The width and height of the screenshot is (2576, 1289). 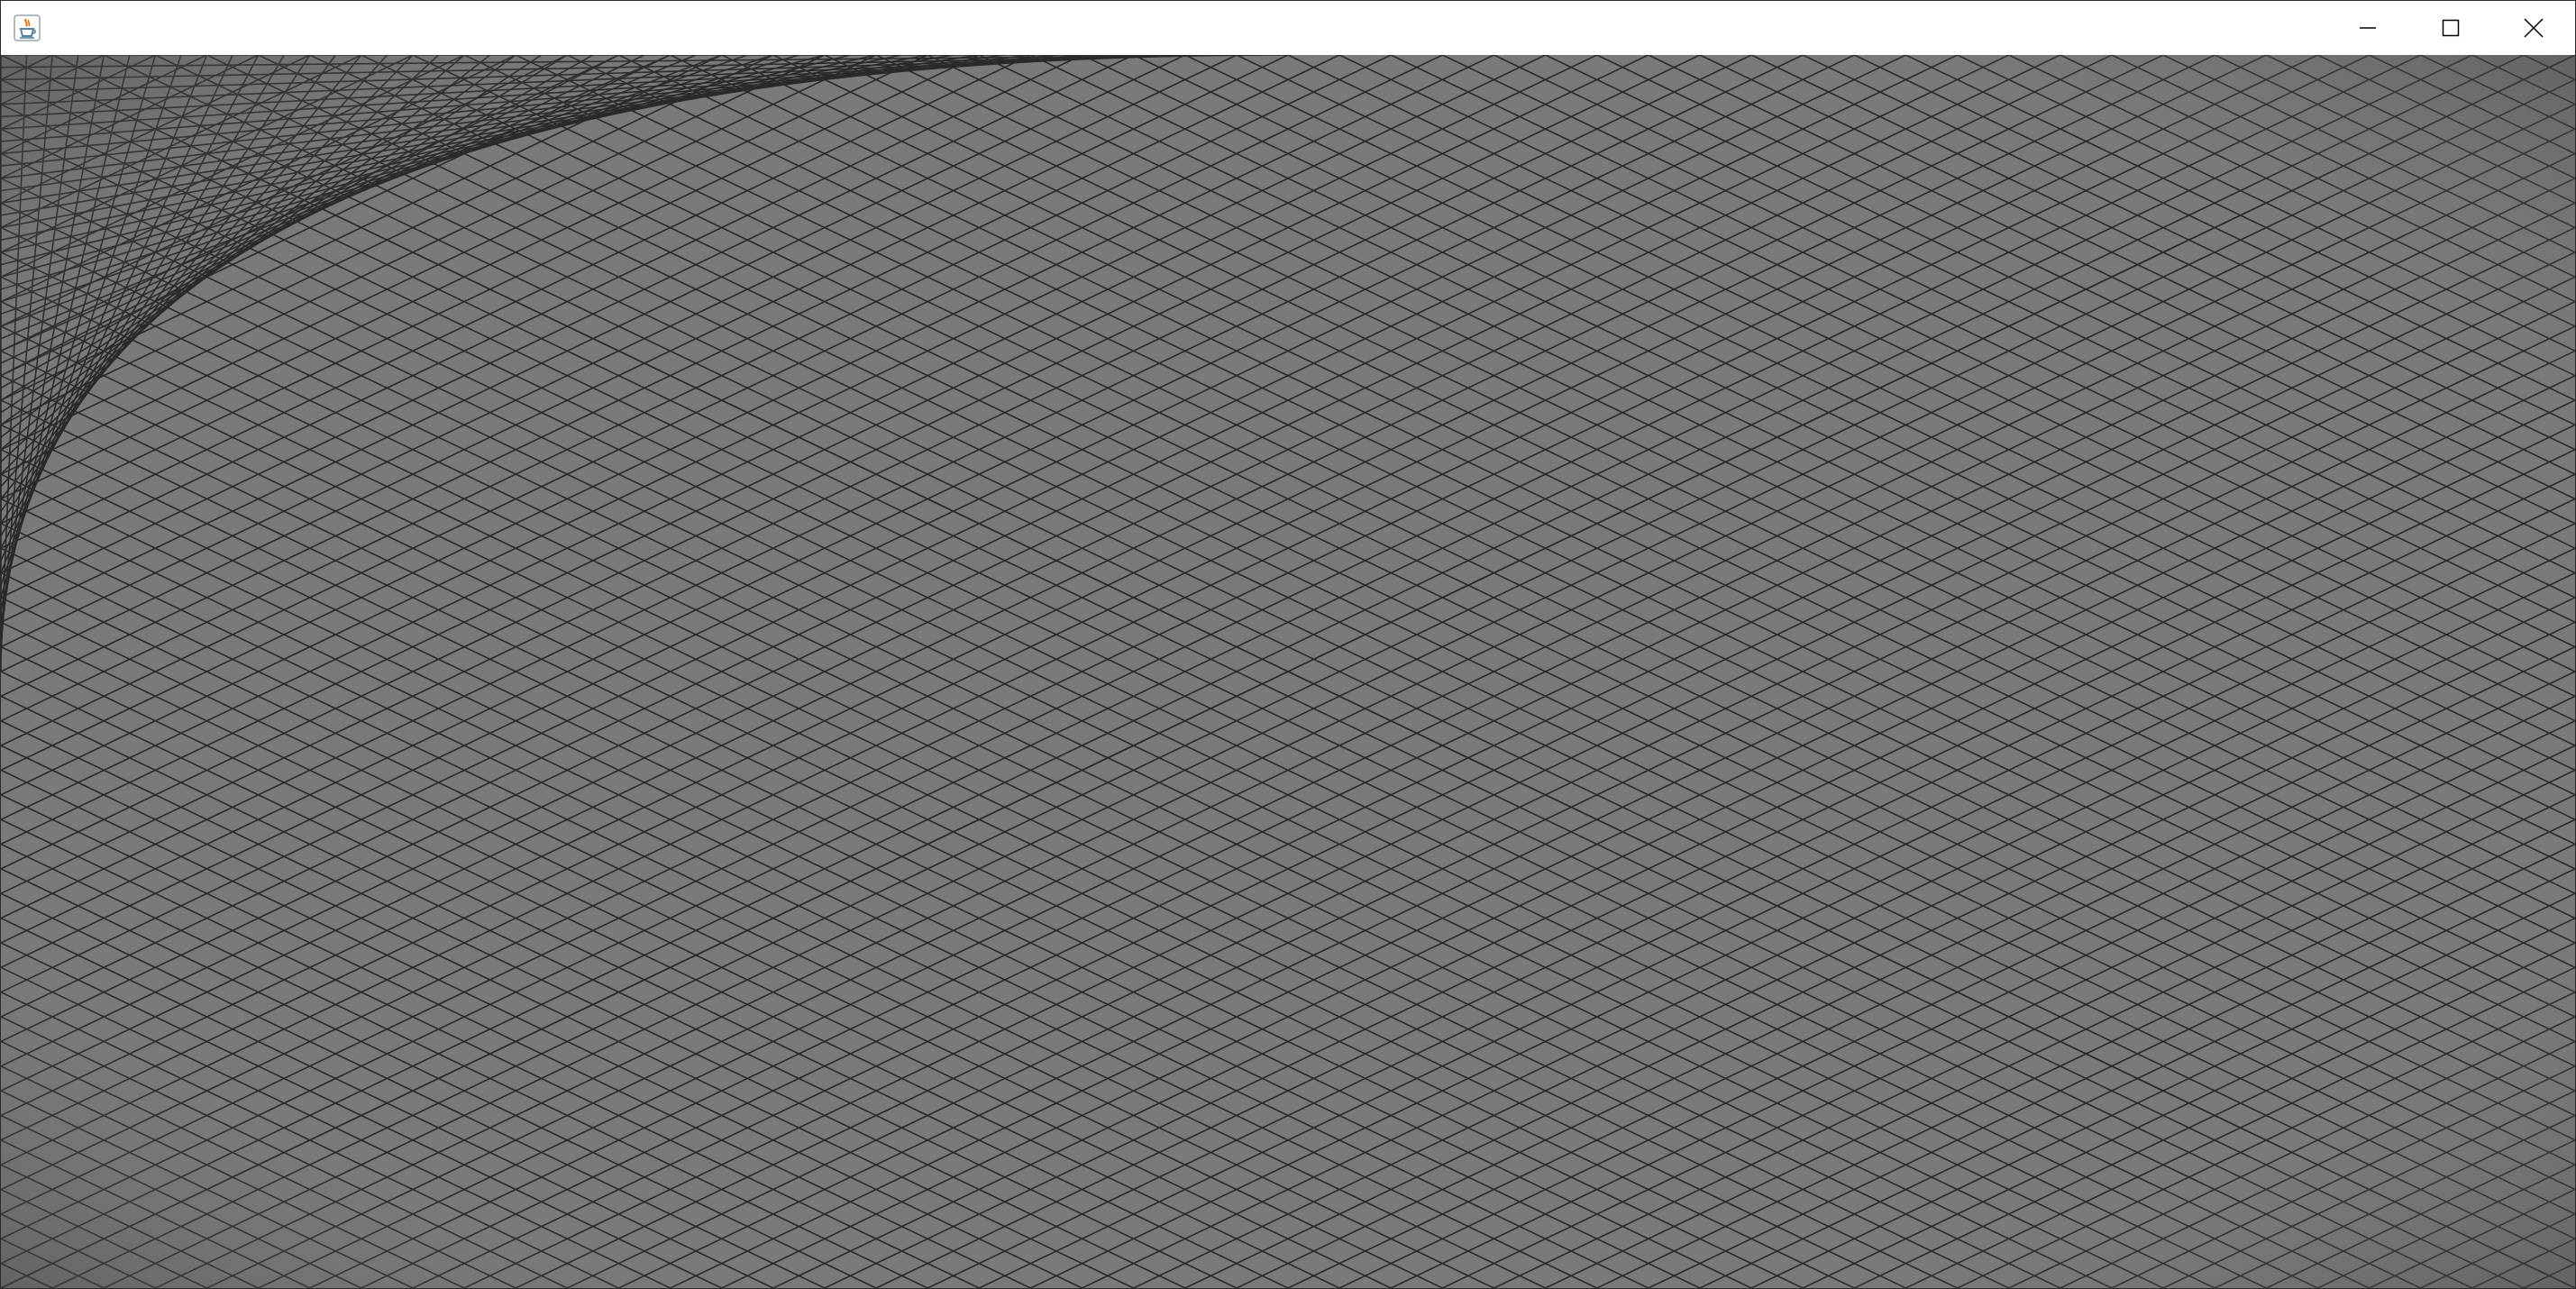 What do you see at coordinates (27, 28) in the screenshot?
I see `java-app-icon` at bounding box center [27, 28].